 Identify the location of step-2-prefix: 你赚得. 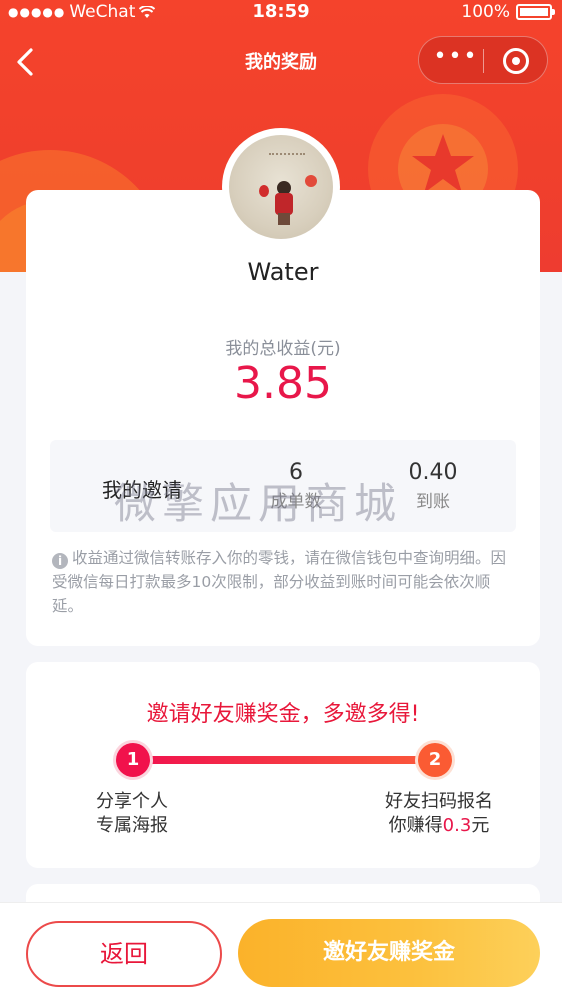
(415, 825).